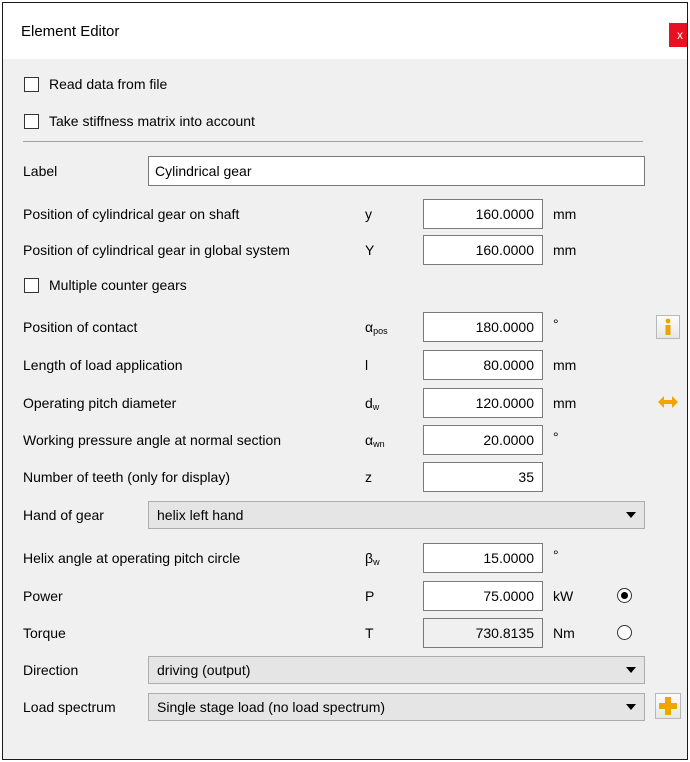 The width and height of the screenshot is (690, 762). What do you see at coordinates (678, 35) in the screenshot?
I see `close-button: x` at bounding box center [678, 35].